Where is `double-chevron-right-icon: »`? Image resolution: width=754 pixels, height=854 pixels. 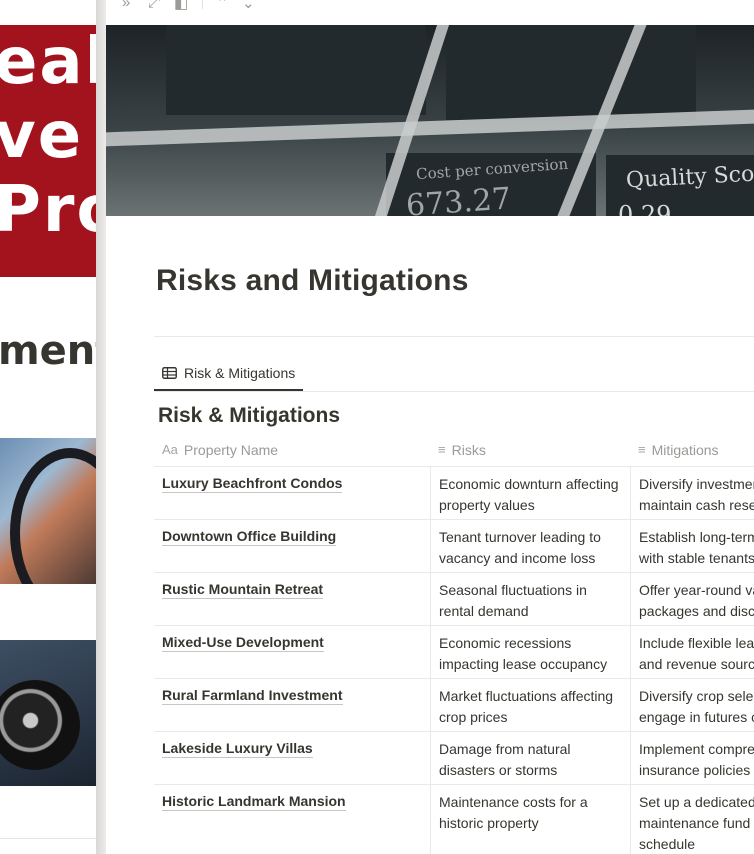
double-chevron-right-icon: » is located at coordinates (126, 5).